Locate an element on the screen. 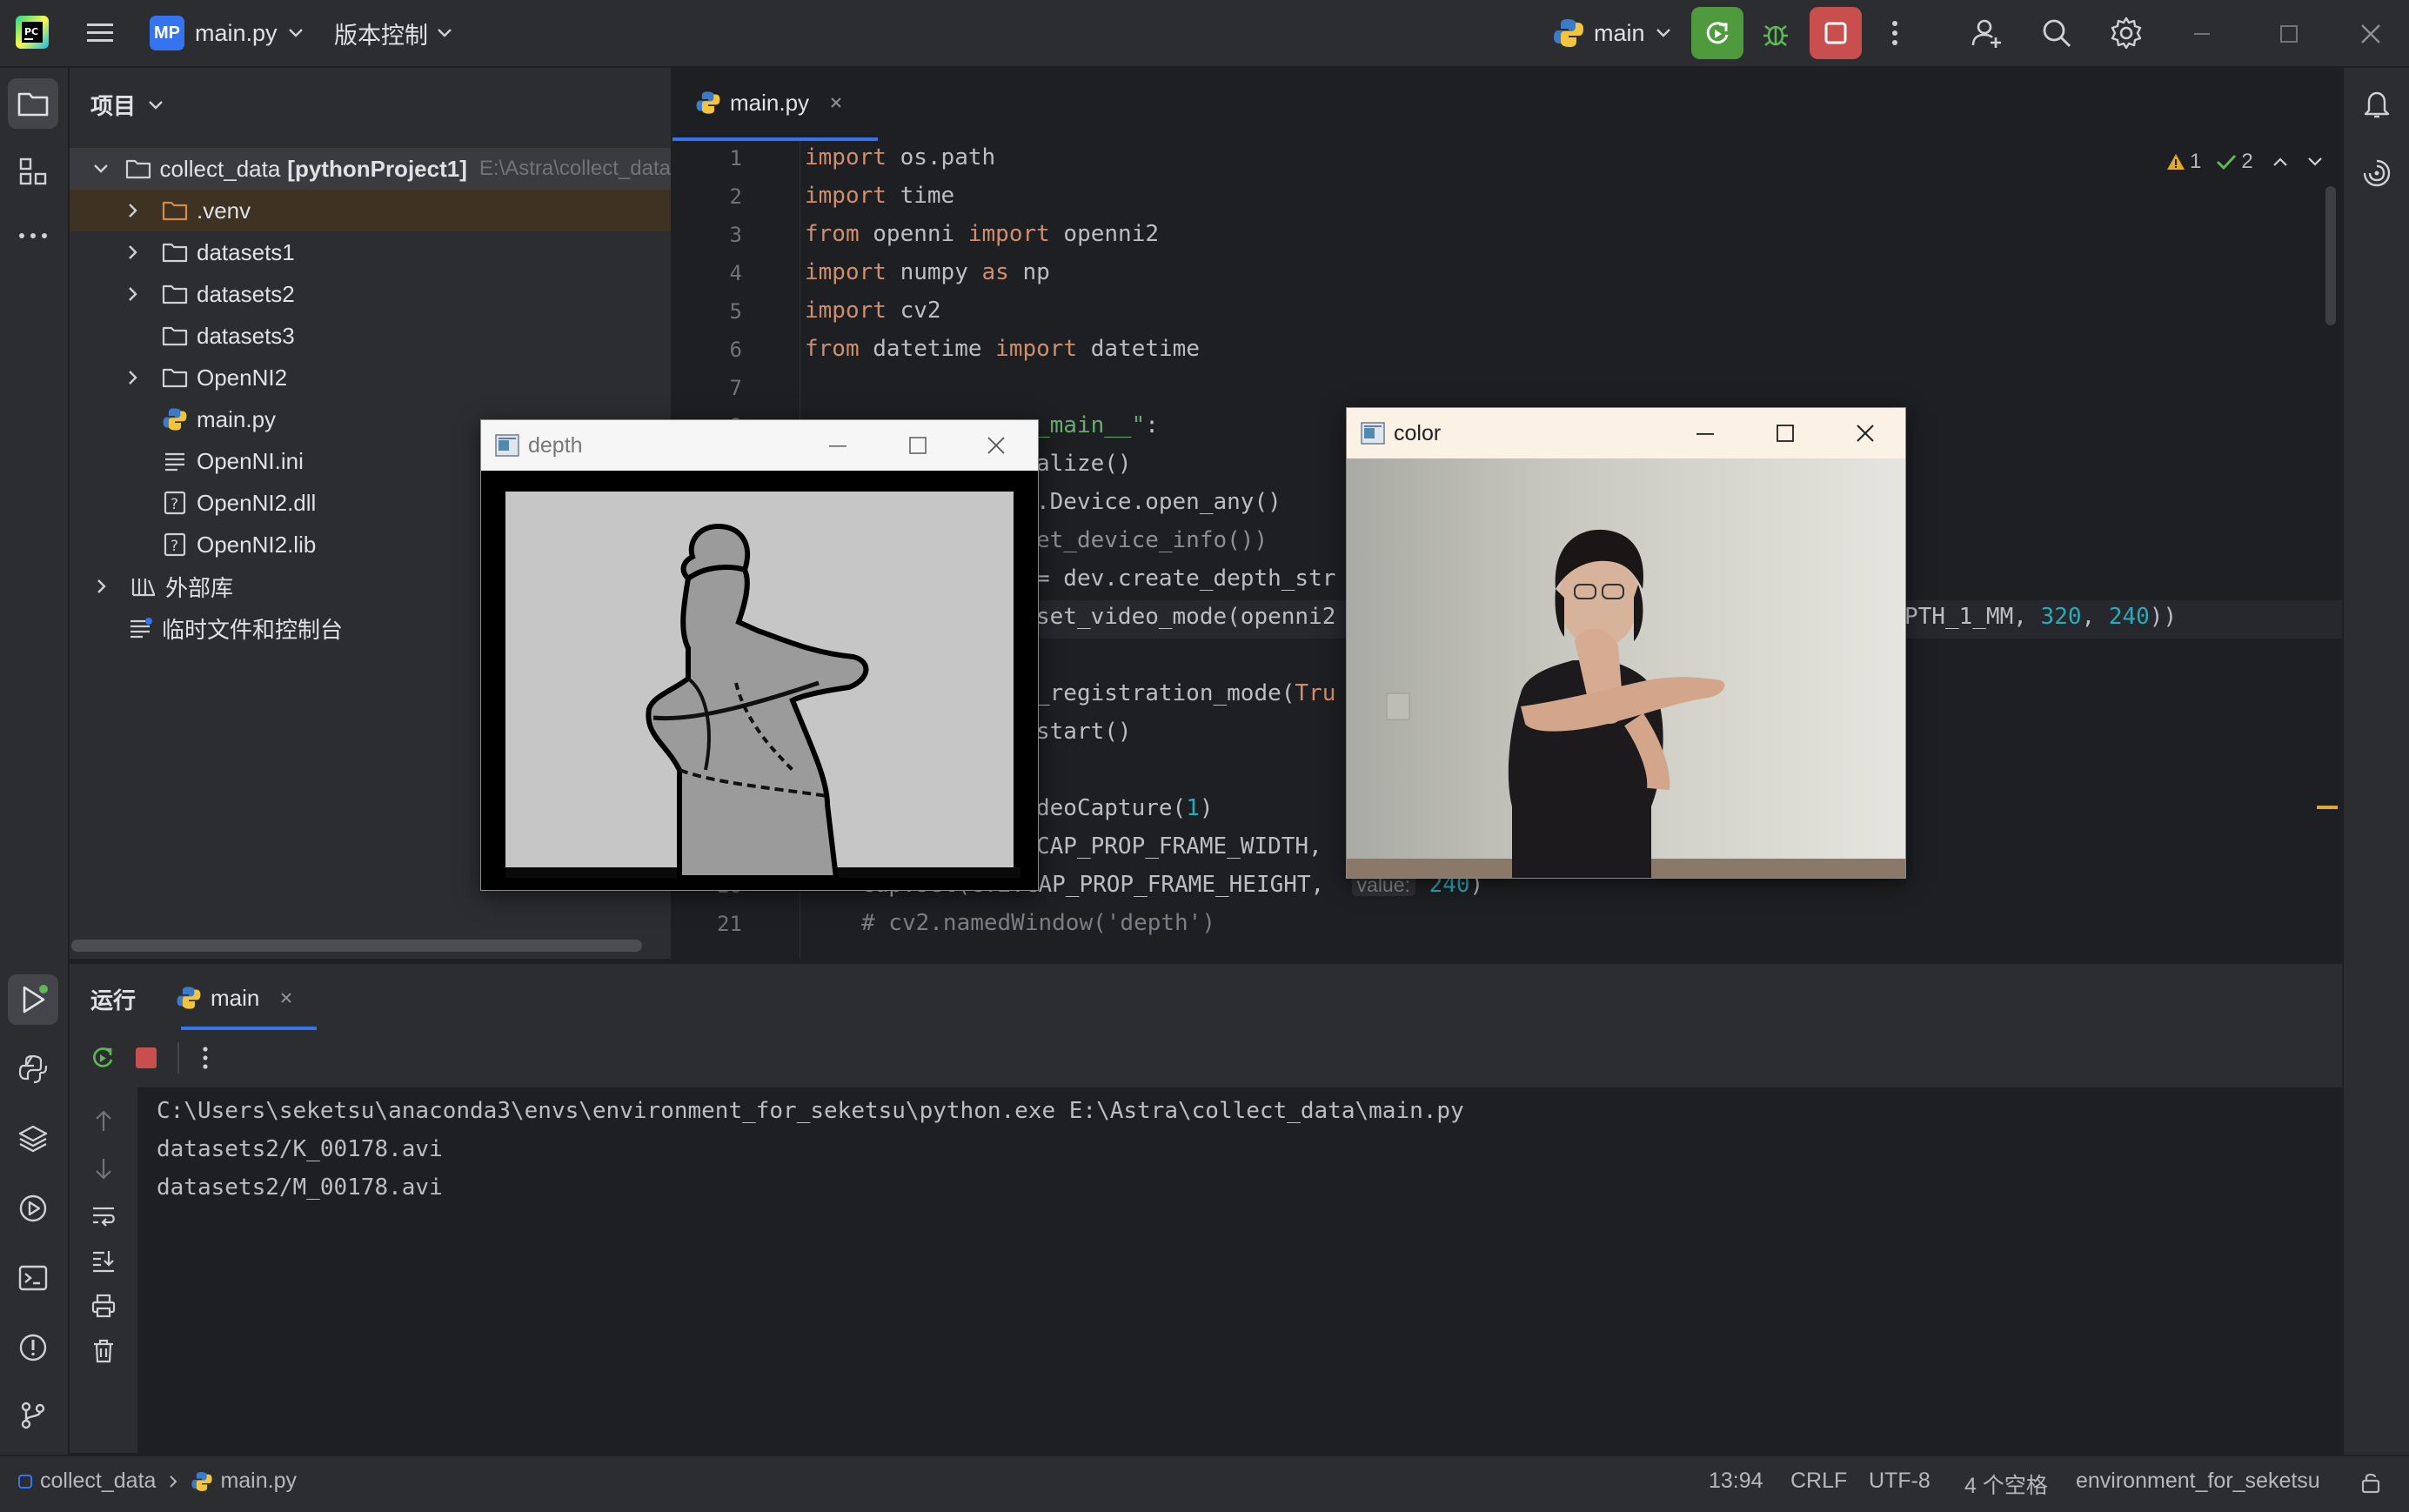 This screenshot has height=1512, width=2409. lock-icon is located at coordinates (2370, 1483).